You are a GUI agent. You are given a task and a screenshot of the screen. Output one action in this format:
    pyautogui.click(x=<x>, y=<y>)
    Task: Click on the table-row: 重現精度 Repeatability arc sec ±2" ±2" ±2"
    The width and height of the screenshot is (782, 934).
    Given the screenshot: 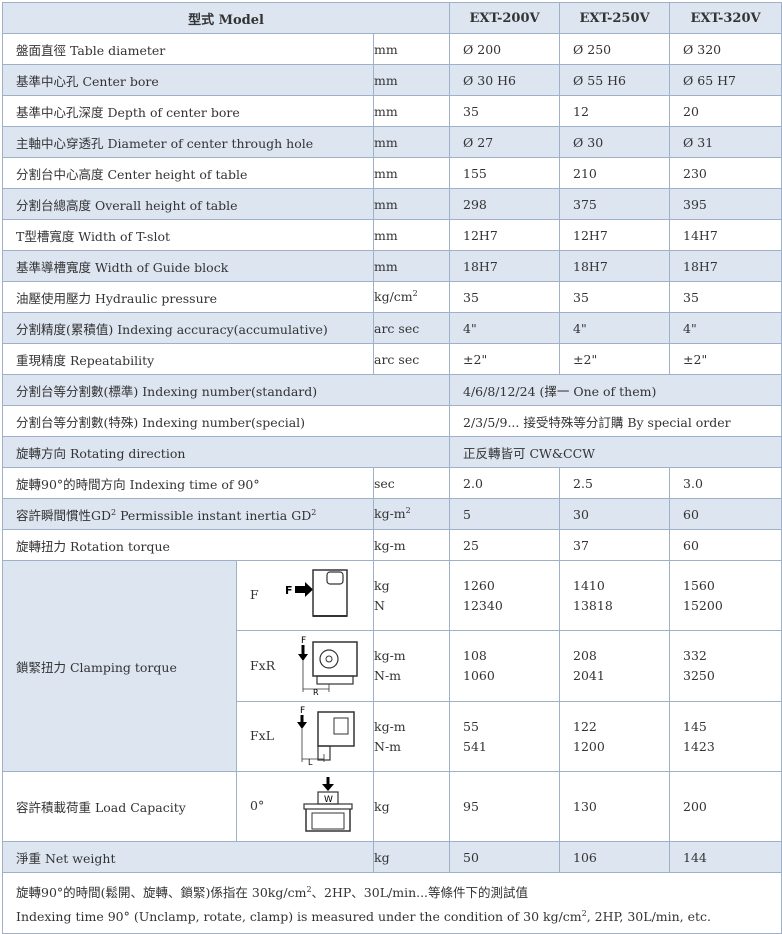 What is the action you would take?
    pyautogui.click(x=392, y=359)
    